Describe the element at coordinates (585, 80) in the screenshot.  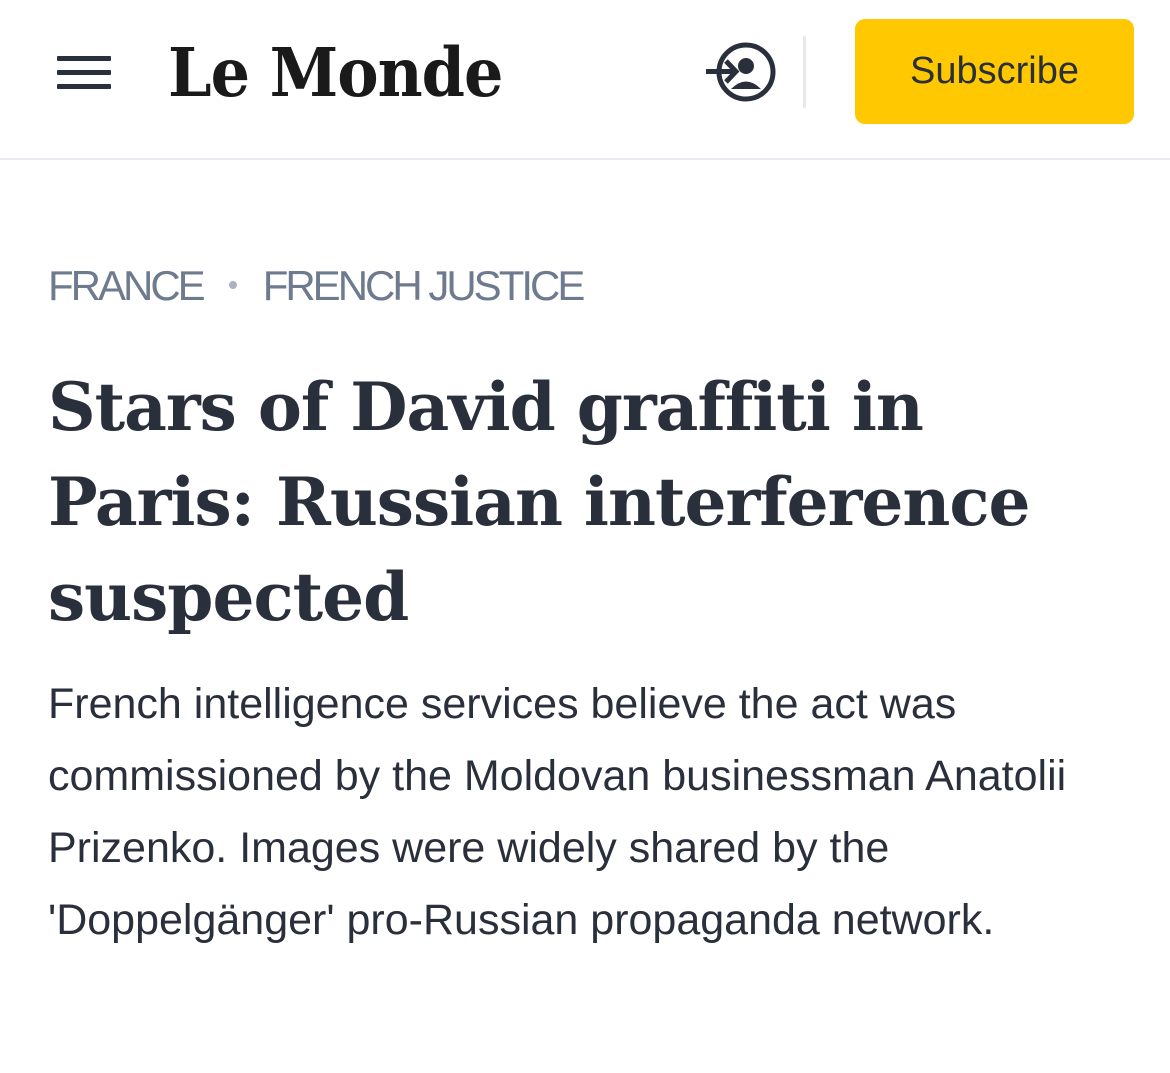
I see `site-header: Le Monde Subscribe` at that location.